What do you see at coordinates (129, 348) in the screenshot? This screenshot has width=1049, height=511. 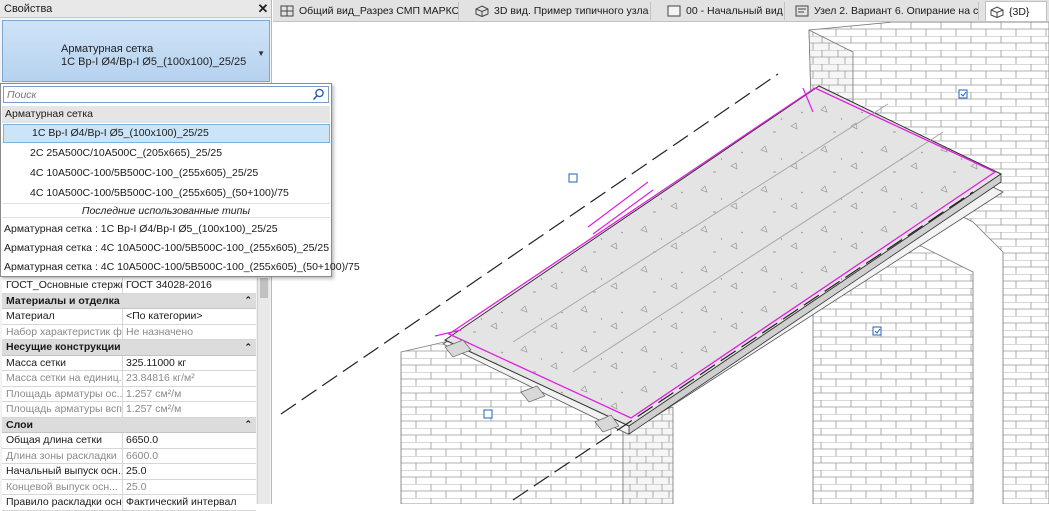 I see `property-group-header: Несущие конструкции ⌃` at bounding box center [129, 348].